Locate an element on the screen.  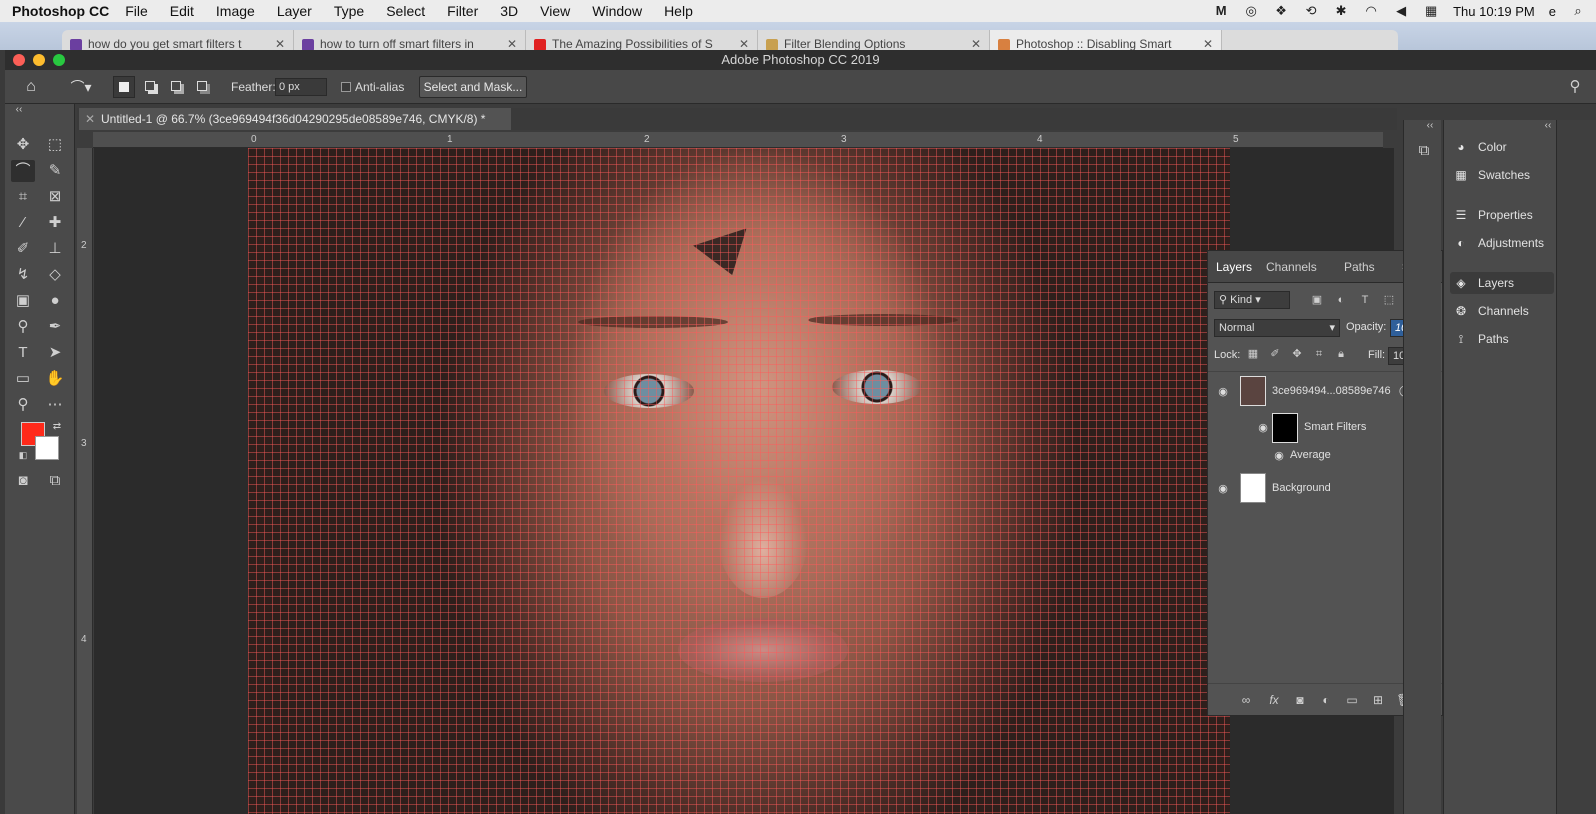
lock-position-icon: ✥ is located at coordinates (1297, 354).